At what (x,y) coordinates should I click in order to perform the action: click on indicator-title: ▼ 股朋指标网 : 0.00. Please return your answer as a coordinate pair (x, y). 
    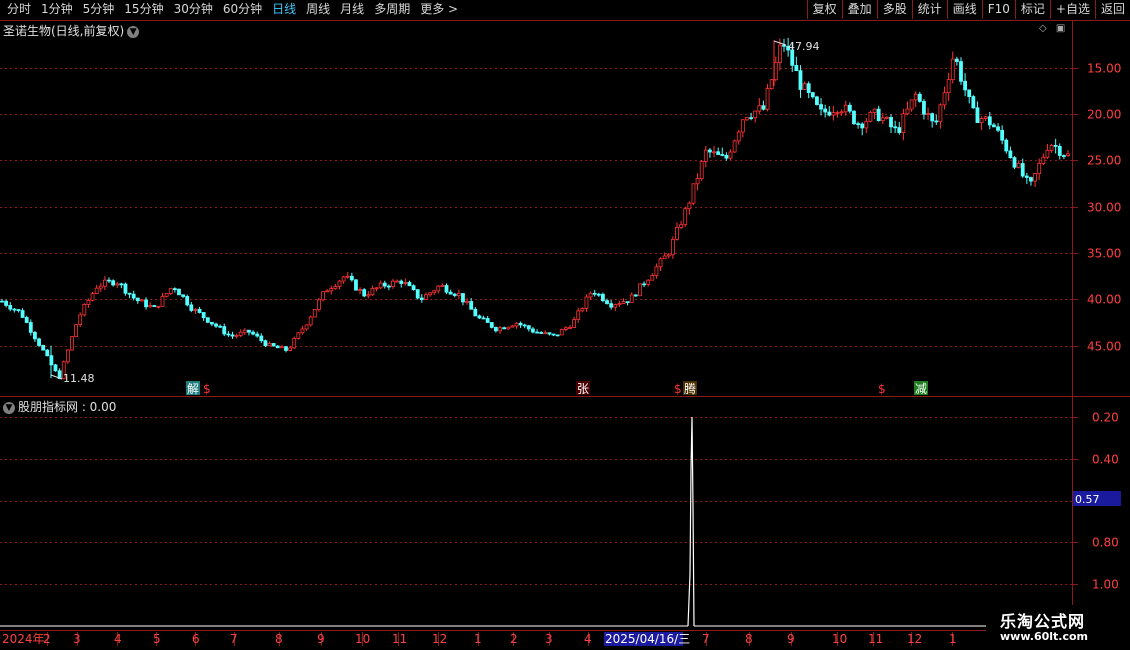
    Looking at the image, I should click on (59, 406).